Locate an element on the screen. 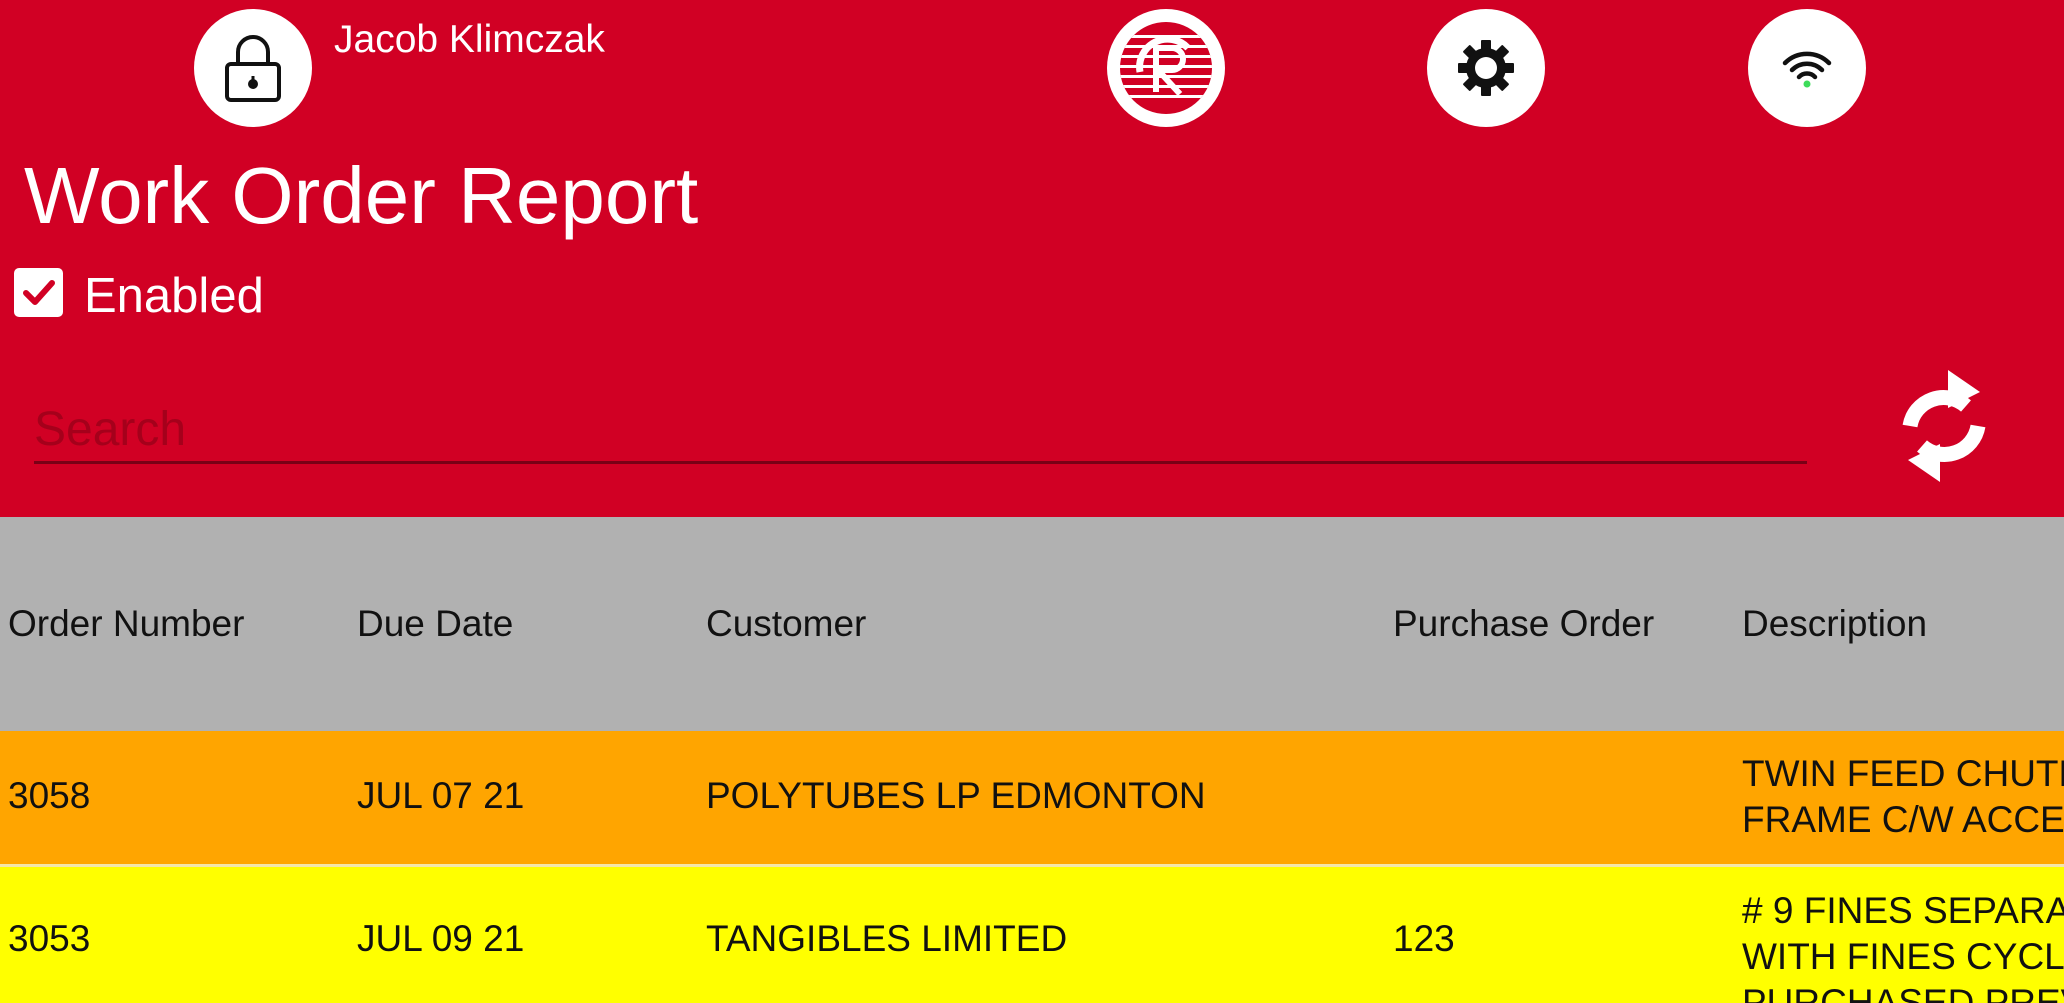 The height and width of the screenshot is (1003, 2064). settings-button is located at coordinates (1486, 68).